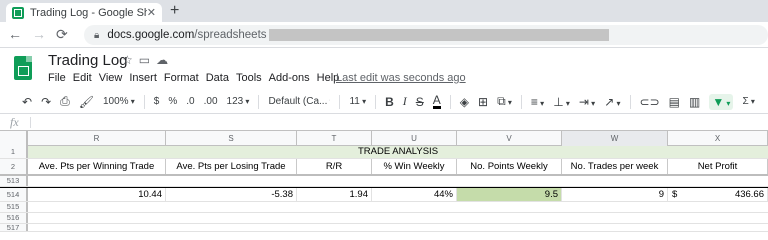  I want to click on insert-comment-icon: ▤, so click(674, 102).